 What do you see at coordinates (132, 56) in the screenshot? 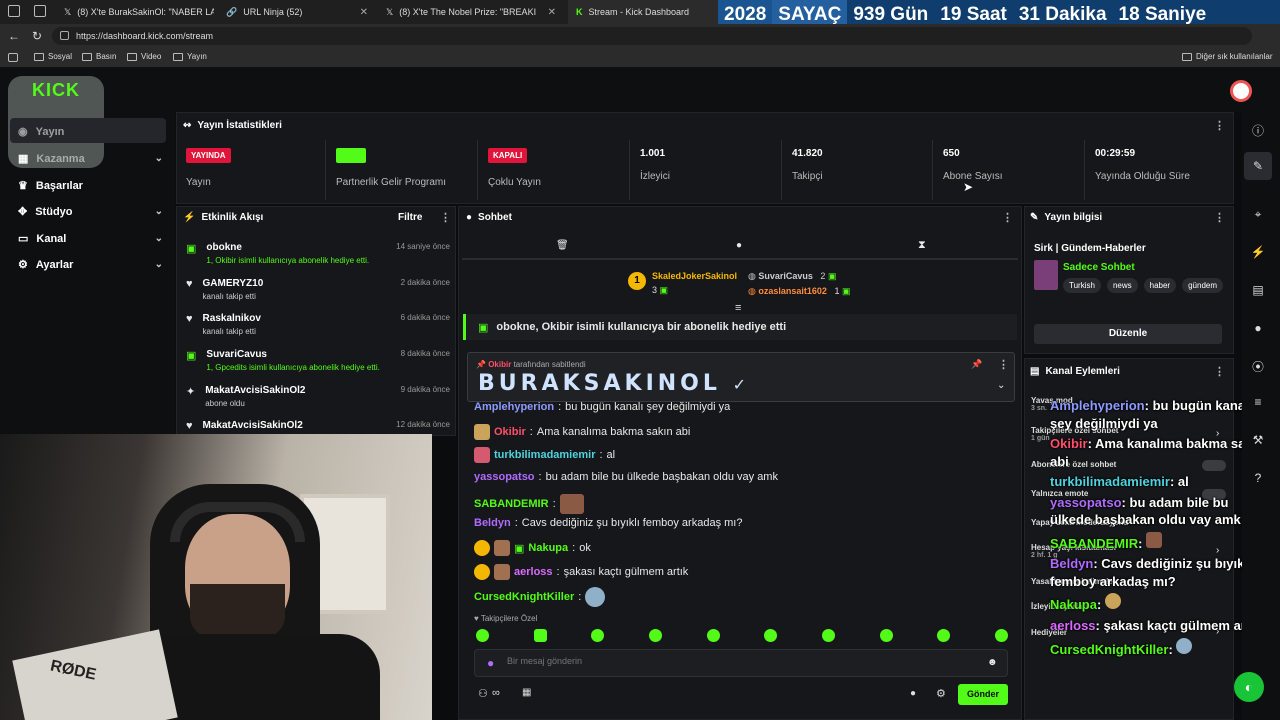
I see `folder-icon` at bounding box center [132, 56].